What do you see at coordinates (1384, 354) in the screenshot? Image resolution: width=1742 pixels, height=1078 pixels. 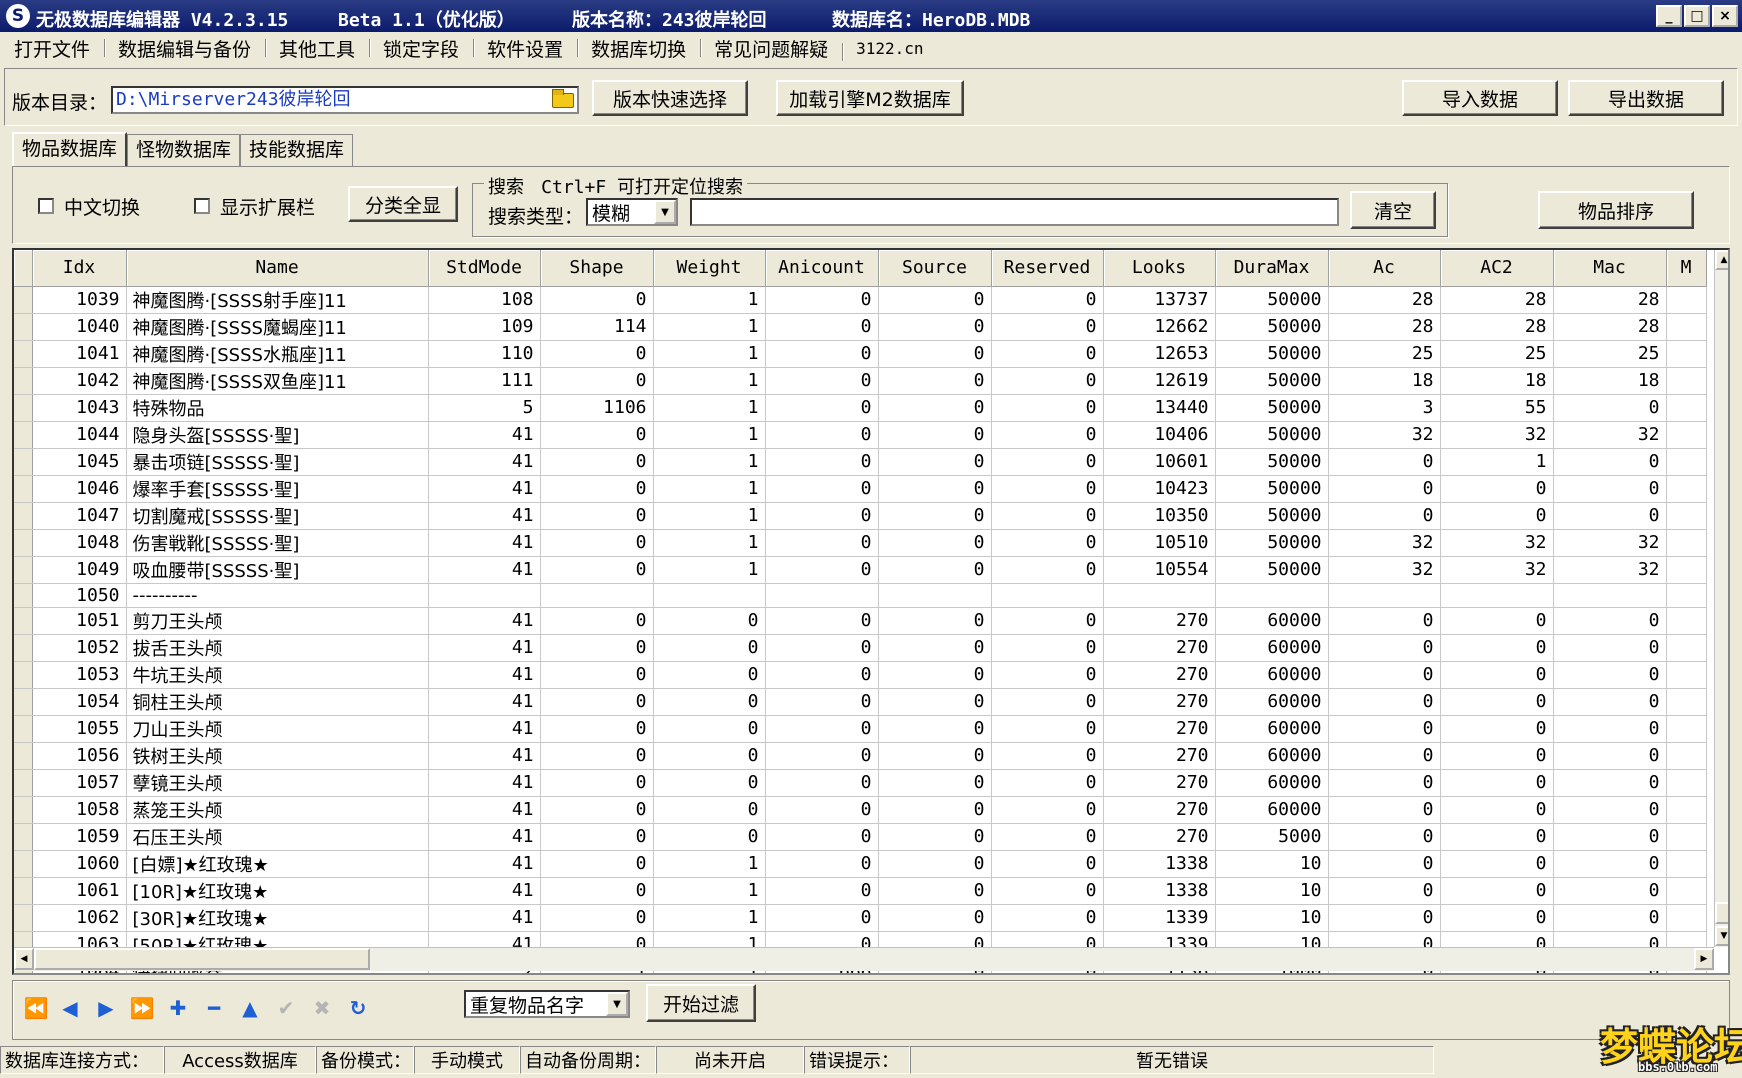 I see `cell-ac: 25` at bounding box center [1384, 354].